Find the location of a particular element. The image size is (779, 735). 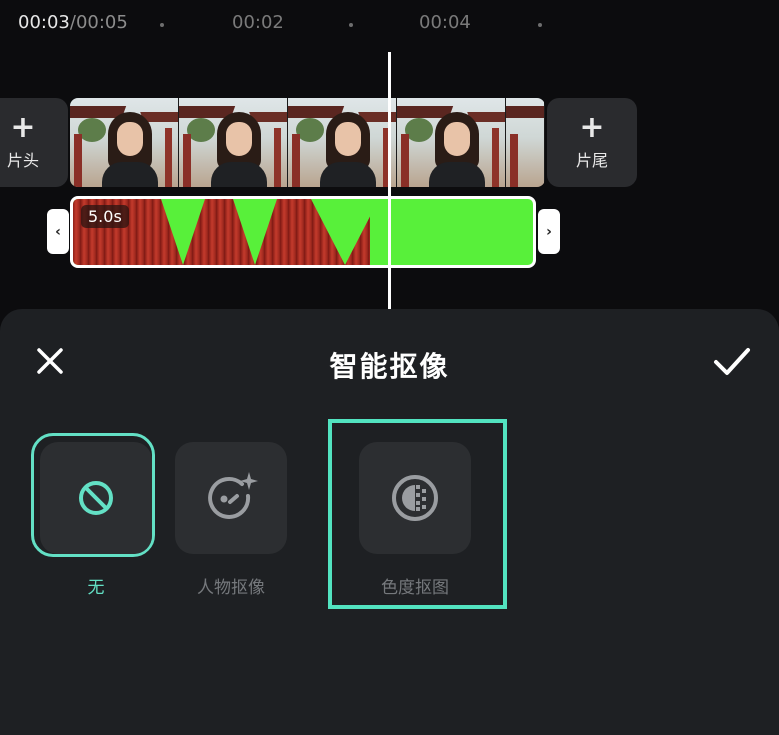

option-none-button is located at coordinates (96, 498).